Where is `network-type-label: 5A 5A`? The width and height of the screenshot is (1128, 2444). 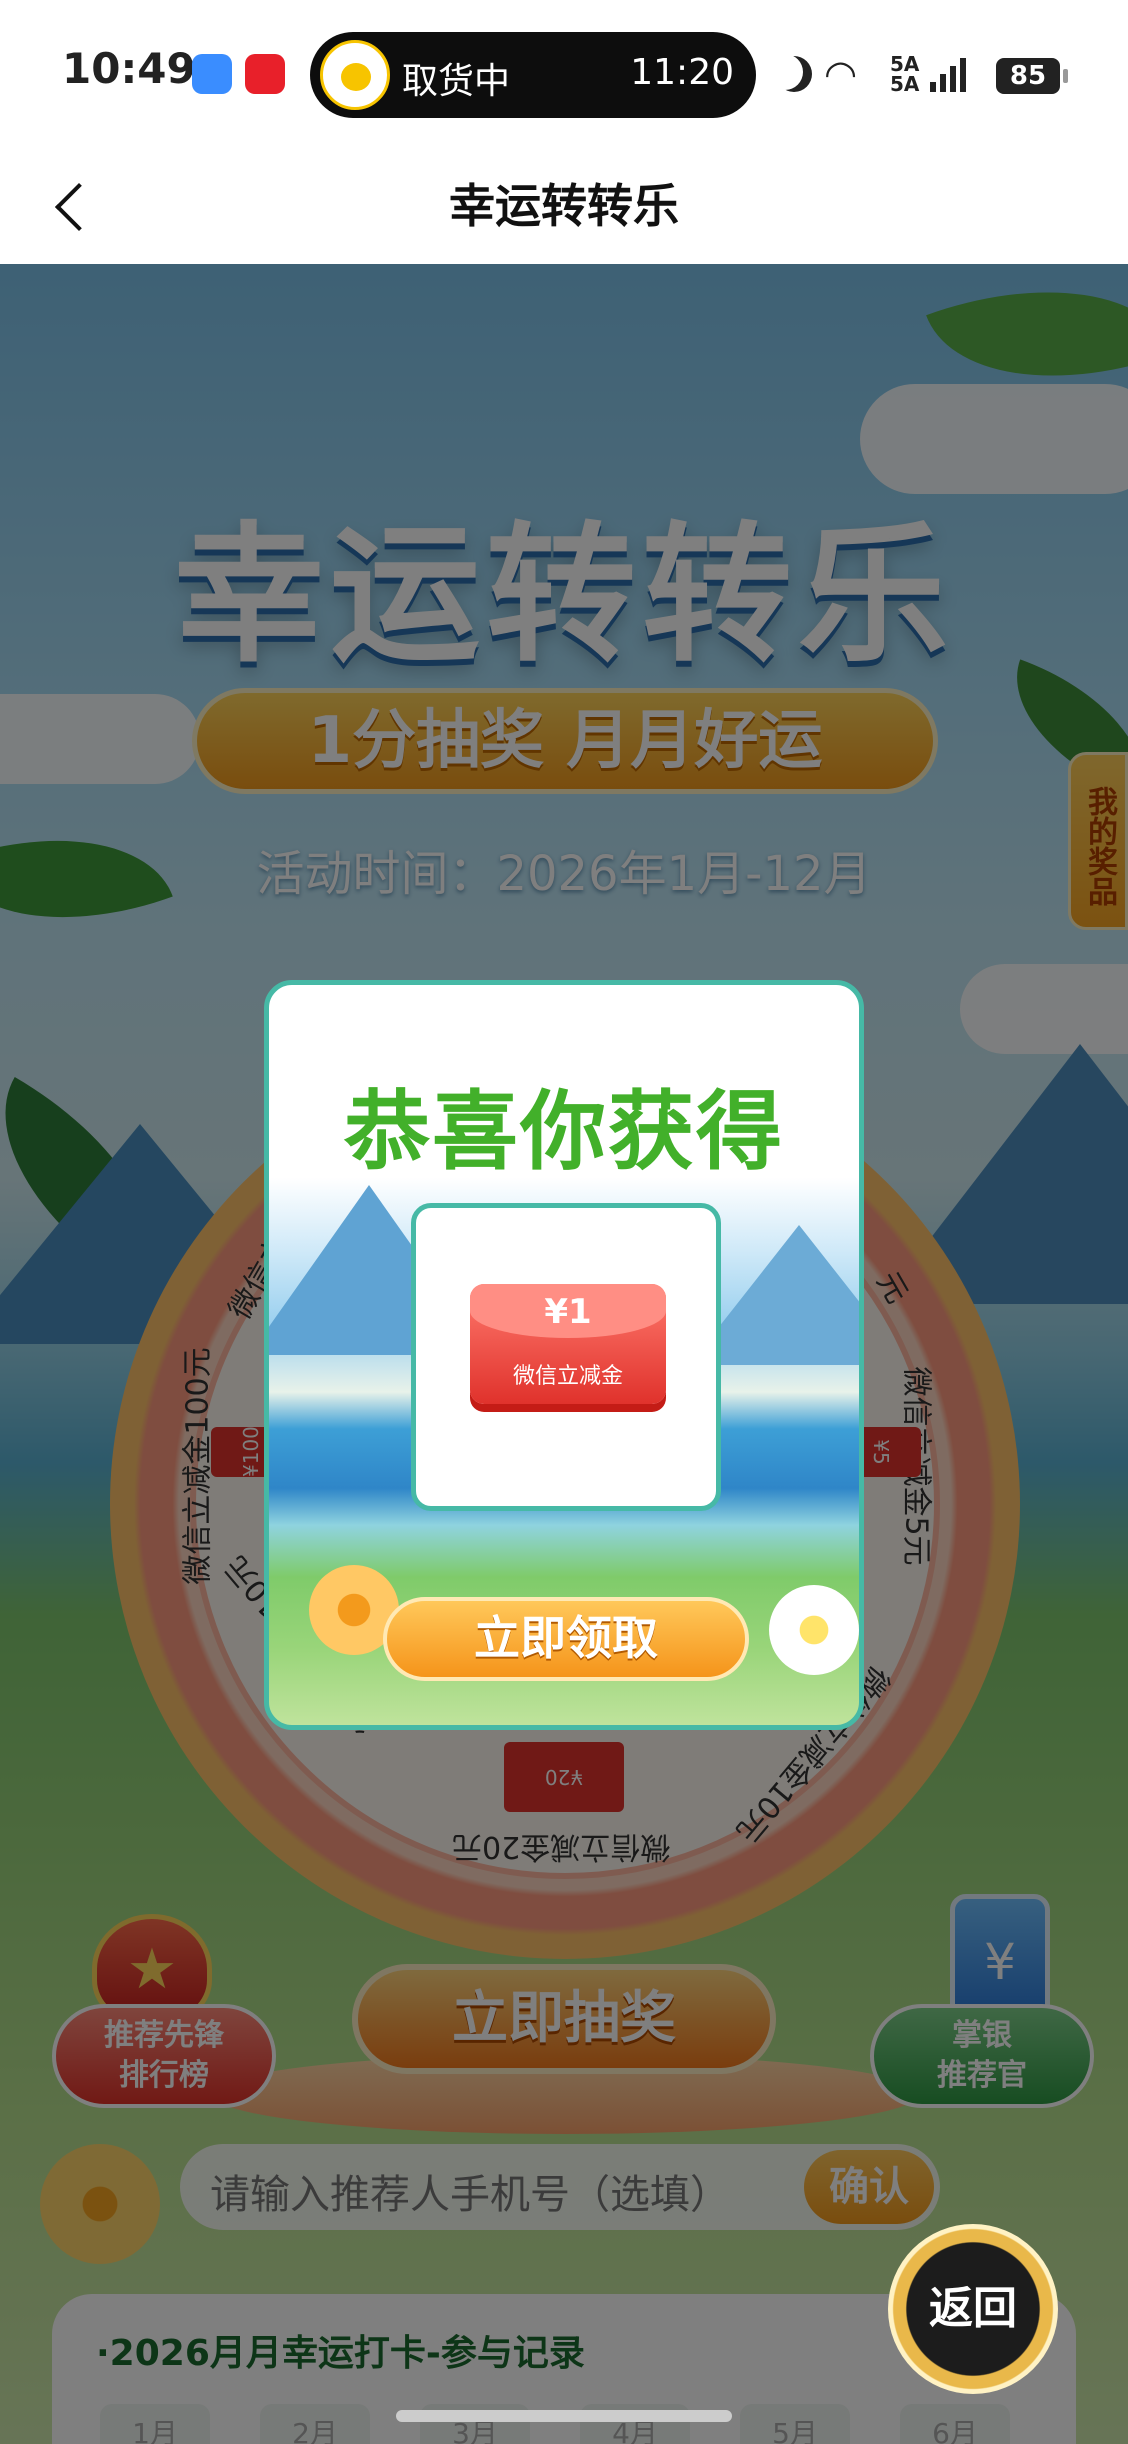 network-type-label: 5A 5A is located at coordinates (905, 74).